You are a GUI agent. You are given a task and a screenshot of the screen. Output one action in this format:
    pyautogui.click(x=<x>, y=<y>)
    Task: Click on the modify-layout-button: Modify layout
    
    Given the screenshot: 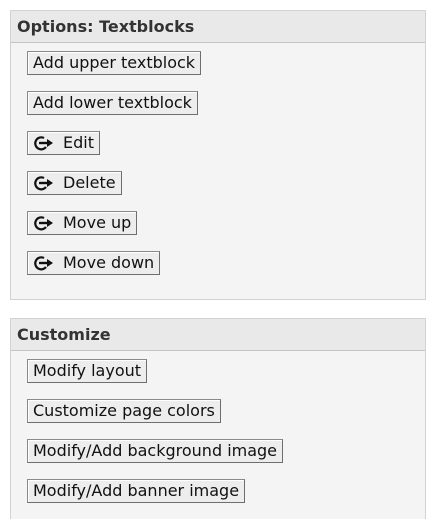 What is the action you would take?
    pyautogui.click(x=87, y=371)
    